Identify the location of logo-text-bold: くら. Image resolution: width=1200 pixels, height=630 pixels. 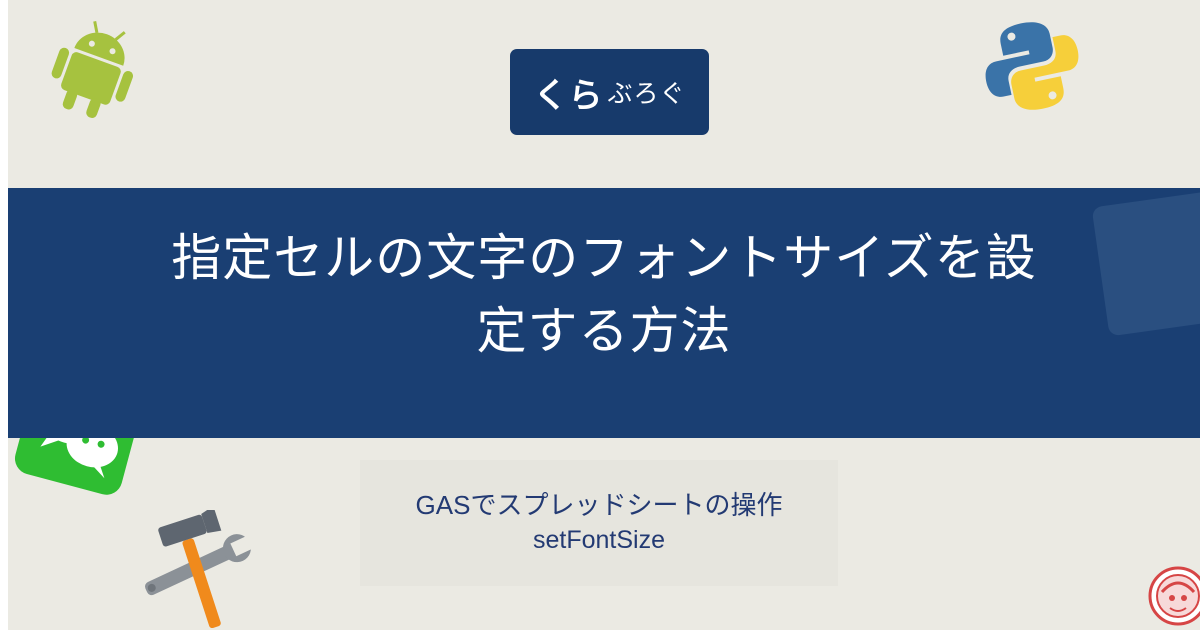
(568, 95).